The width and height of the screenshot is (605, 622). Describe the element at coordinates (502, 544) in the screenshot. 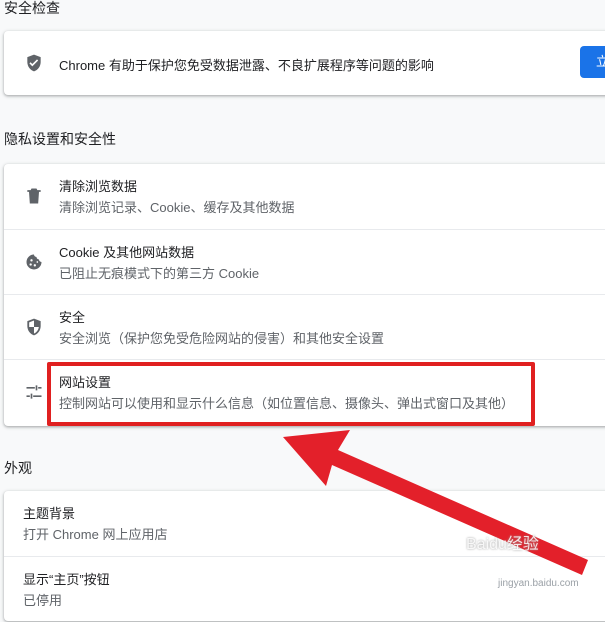

I see `watermark-logo: Baidu经验` at that location.